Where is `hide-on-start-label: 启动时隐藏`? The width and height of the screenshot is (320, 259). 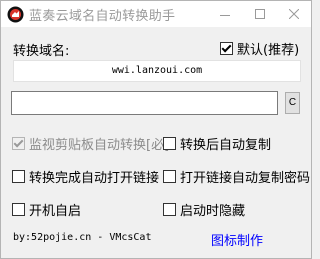 hide-on-start-label: 启动时隐藏 is located at coordinates (213, 211).